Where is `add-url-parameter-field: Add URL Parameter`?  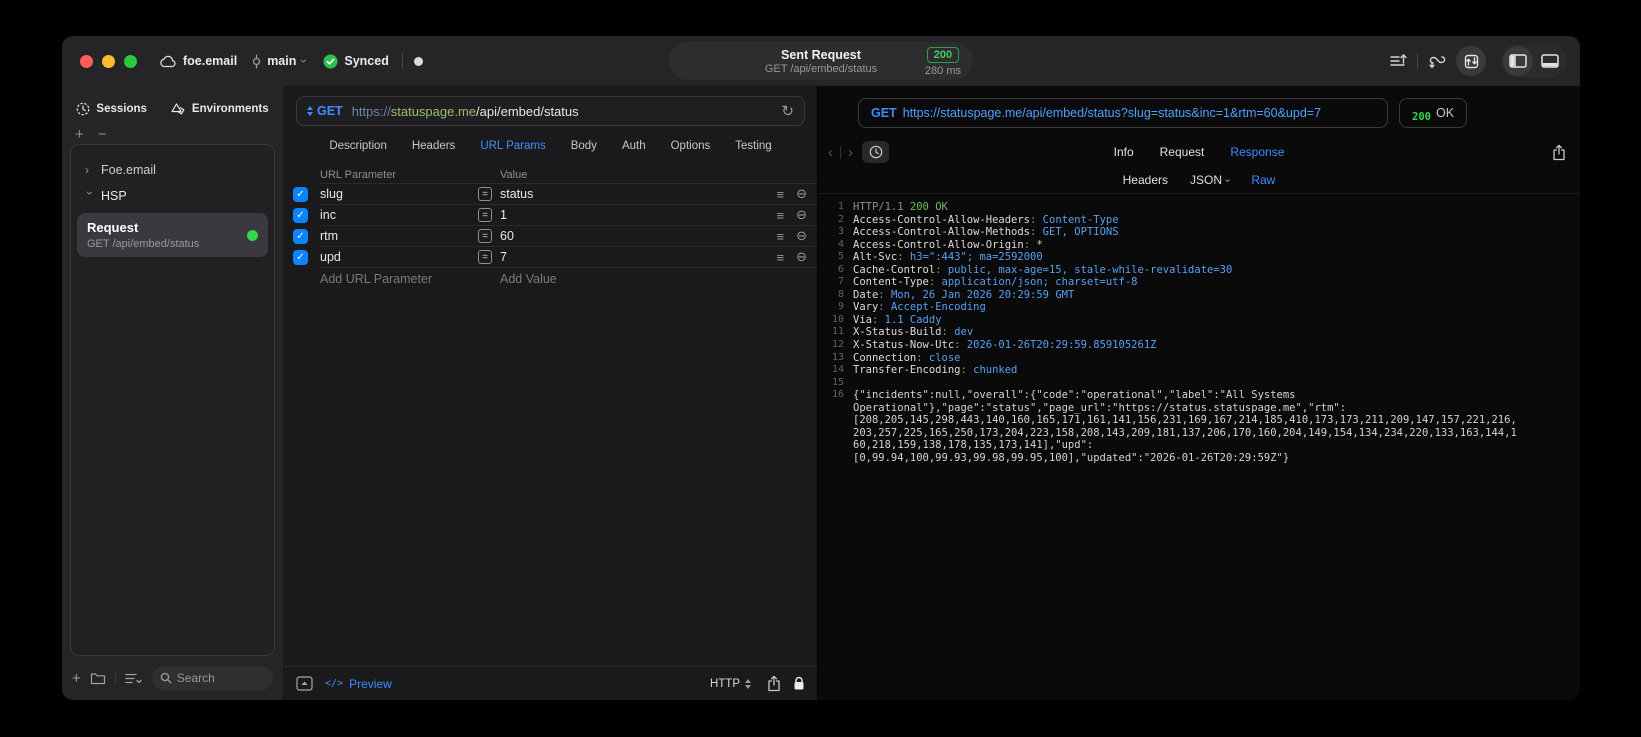
add-url-parameter-field: Add URL Parameter is located at coordinates (399, 279).